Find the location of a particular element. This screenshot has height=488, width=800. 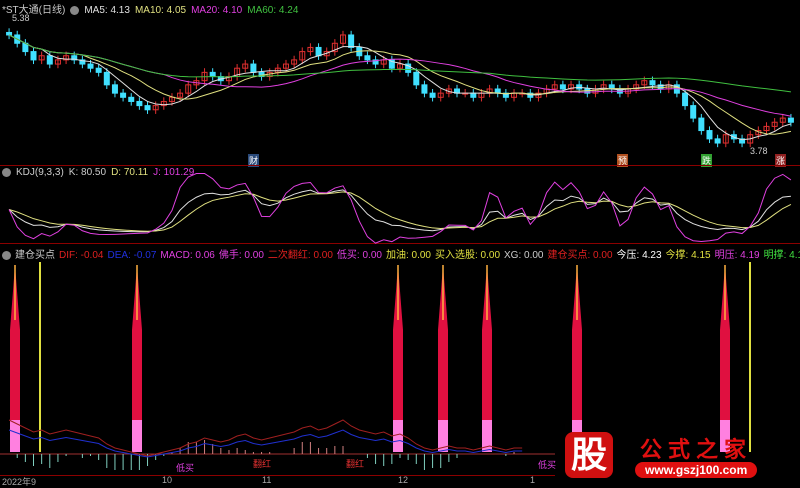

axis-label: 10 is located at coordinates (167, 480).